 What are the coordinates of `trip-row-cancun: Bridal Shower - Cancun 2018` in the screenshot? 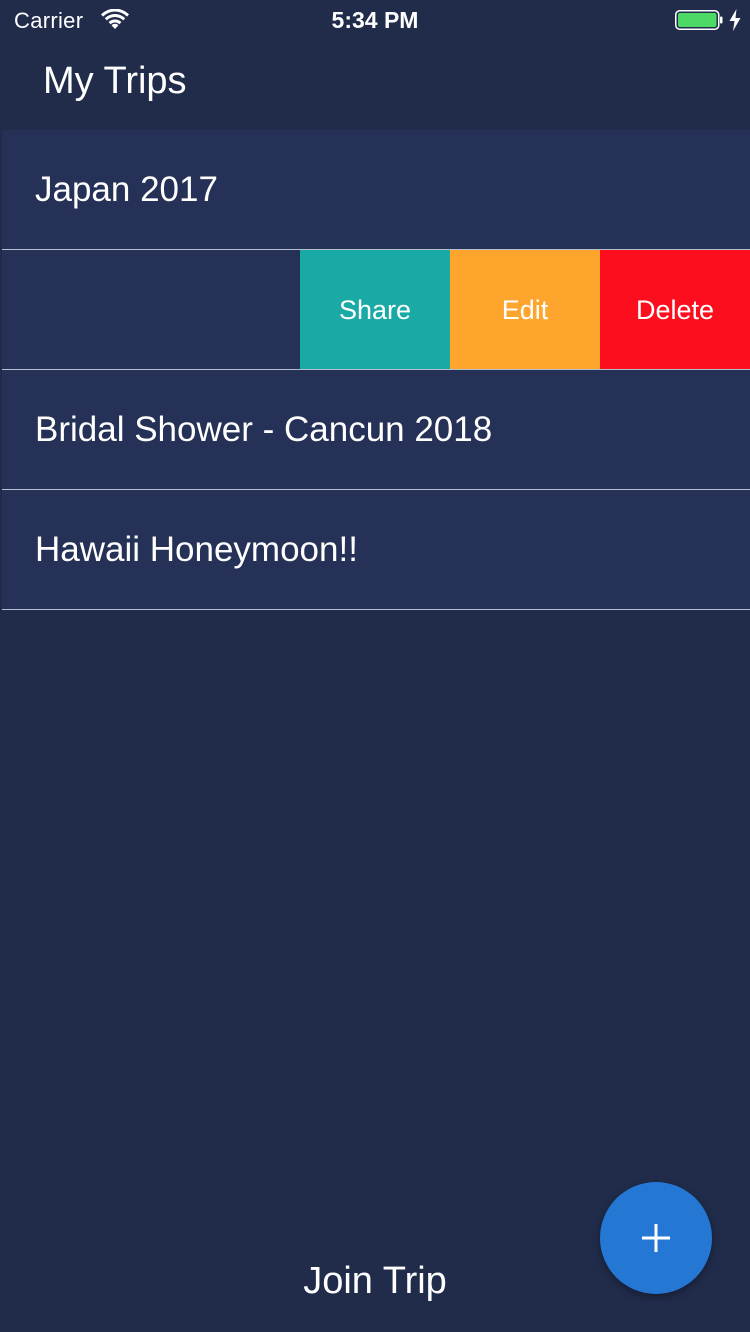 It's located at (376, 430).